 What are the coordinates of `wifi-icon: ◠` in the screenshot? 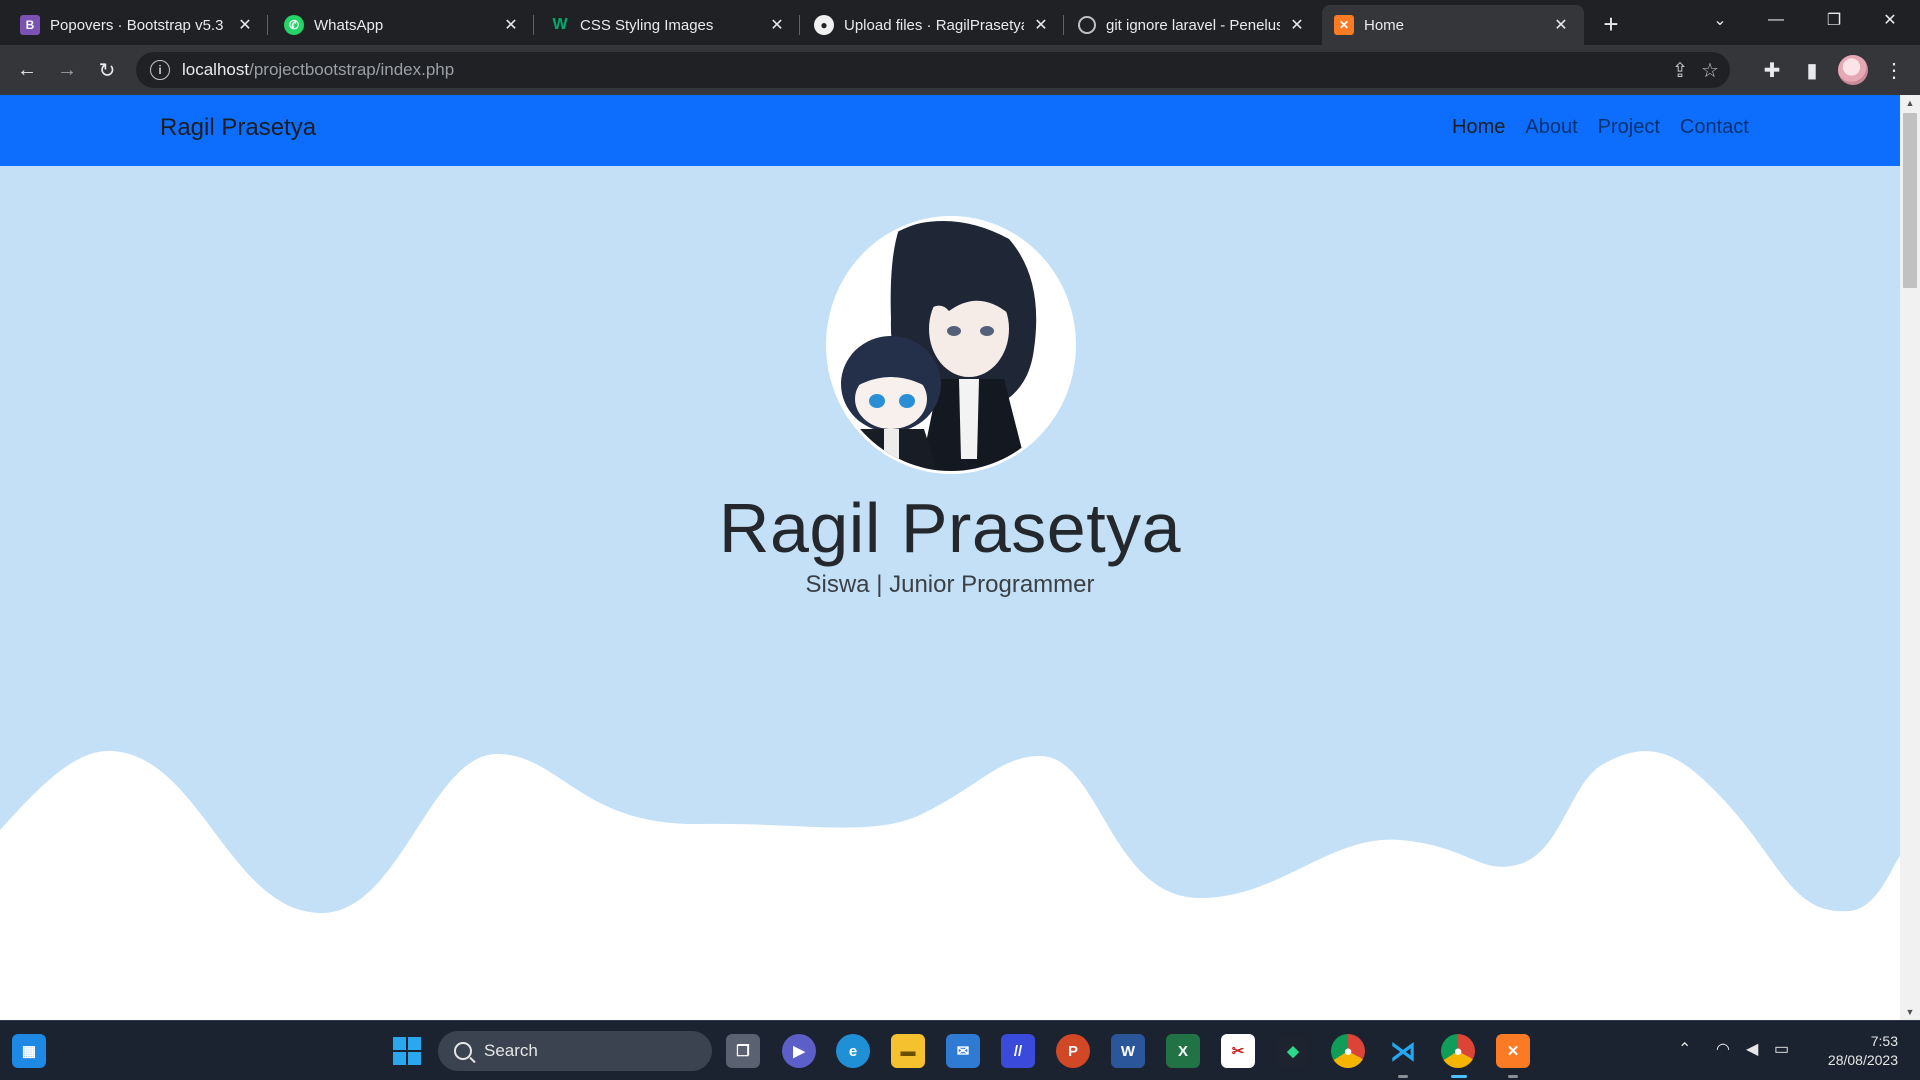 It's located at (1723, 1049).